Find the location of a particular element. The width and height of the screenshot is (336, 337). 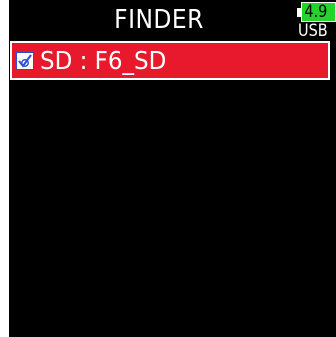

battery-voltage: 4.9 is located at coordinates (316, 12).